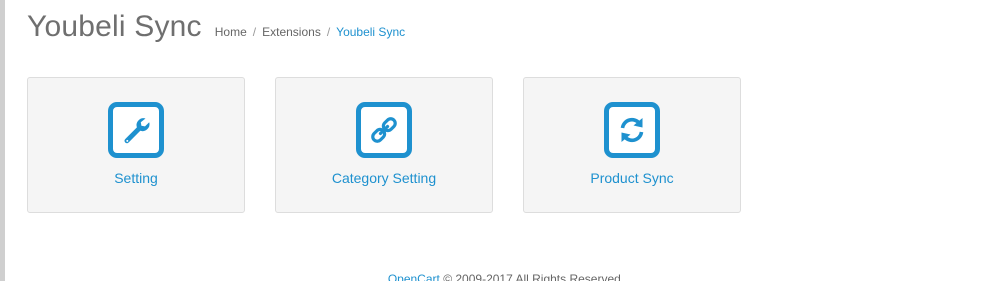 The height and width of the screenshot is (281, 1002). I want to click on link-icon, so click(384, 130).